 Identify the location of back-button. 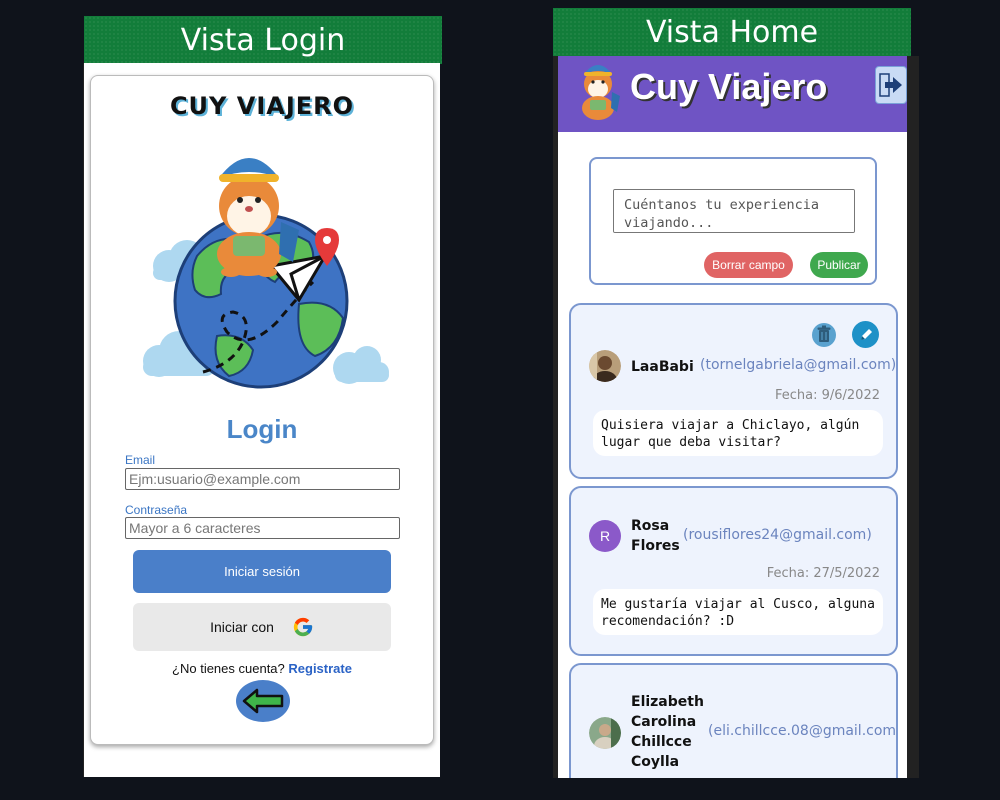
(263, 701).